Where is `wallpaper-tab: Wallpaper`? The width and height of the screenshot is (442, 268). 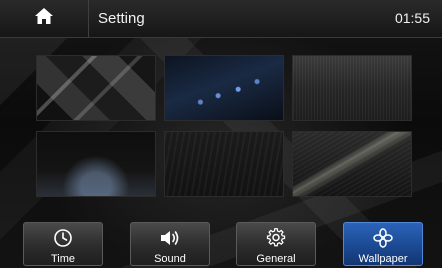
wallpaper-tab: Wallpaper is located at coordinates (383, 244).